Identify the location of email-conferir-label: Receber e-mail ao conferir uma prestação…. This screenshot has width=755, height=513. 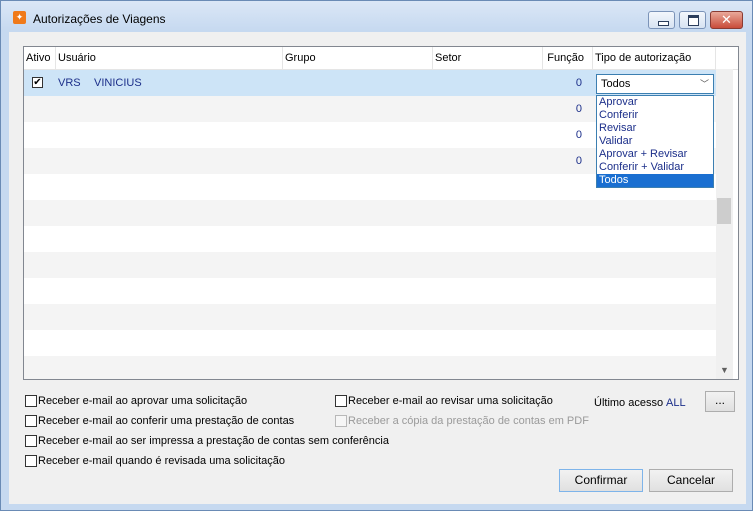
(166, 421).